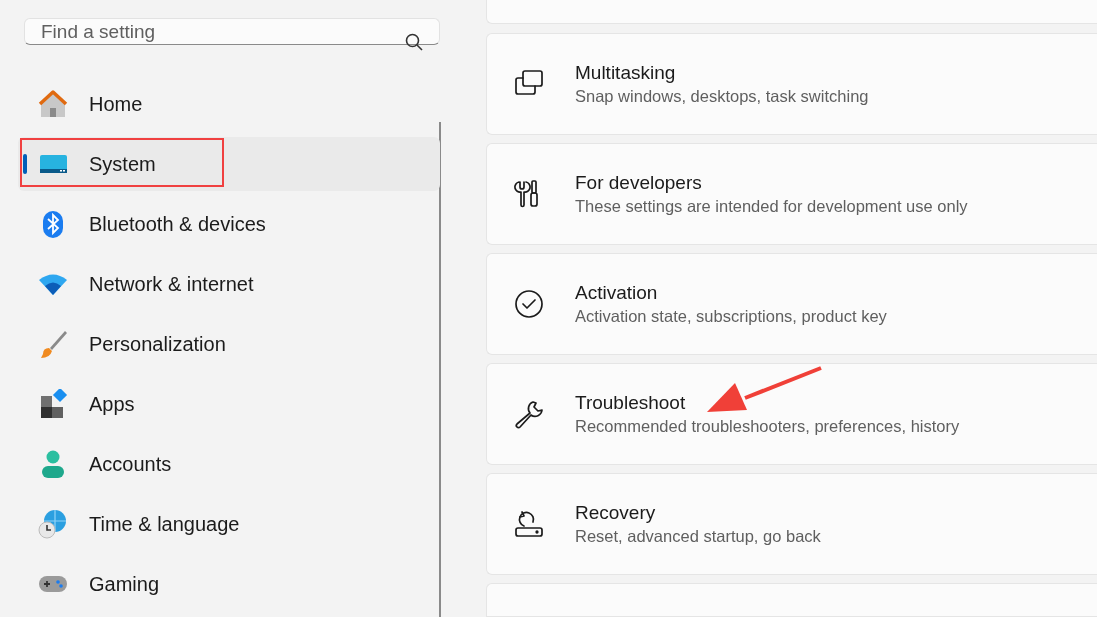  Describe the element at coordinates (639, 182) in the screenshot. I see `card-title: For developers` at that location.